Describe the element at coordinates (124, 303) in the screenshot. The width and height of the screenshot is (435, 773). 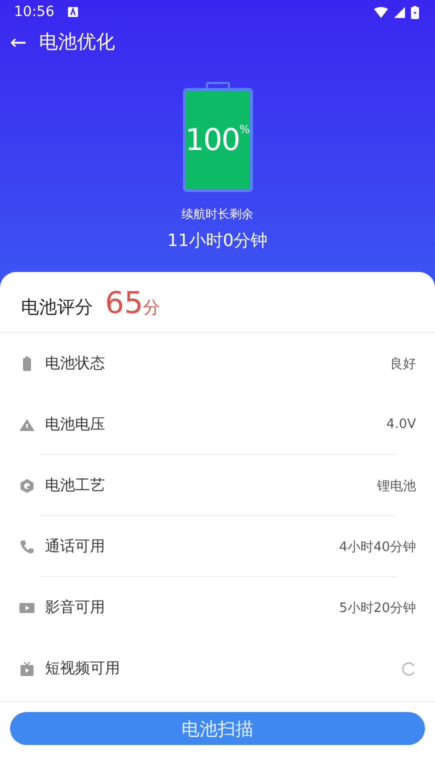
I see `score-value: 65` at that location.